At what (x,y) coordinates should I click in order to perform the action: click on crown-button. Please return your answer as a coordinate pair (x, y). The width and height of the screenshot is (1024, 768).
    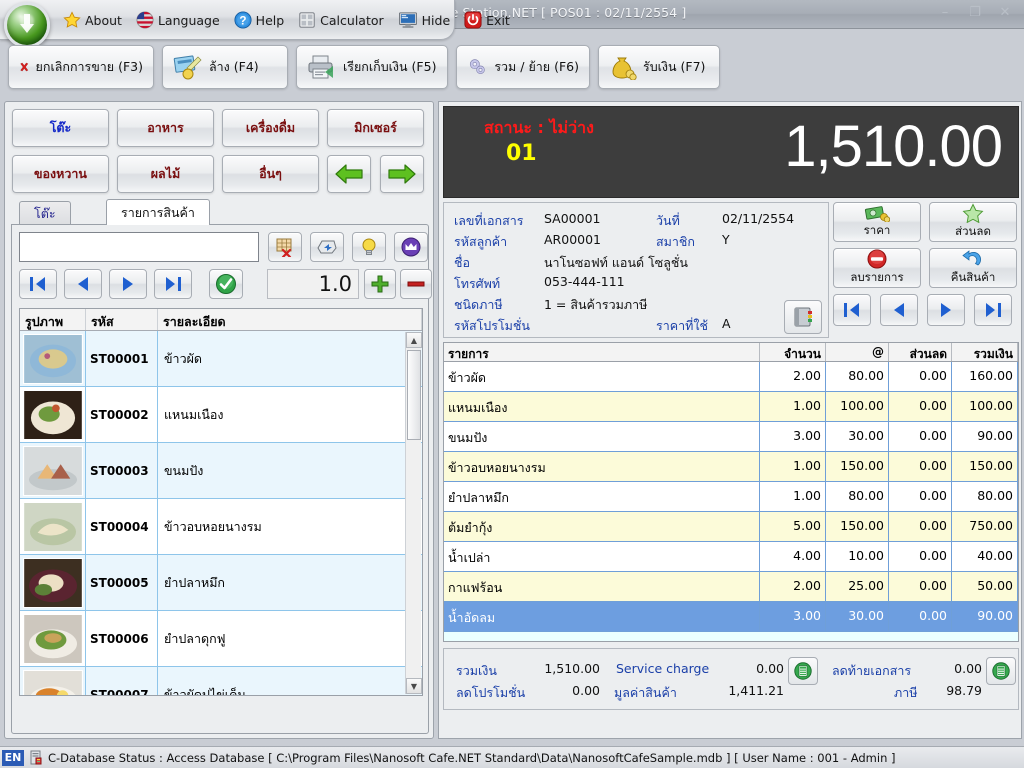
    Looking at the image, I should click on (411, 247).